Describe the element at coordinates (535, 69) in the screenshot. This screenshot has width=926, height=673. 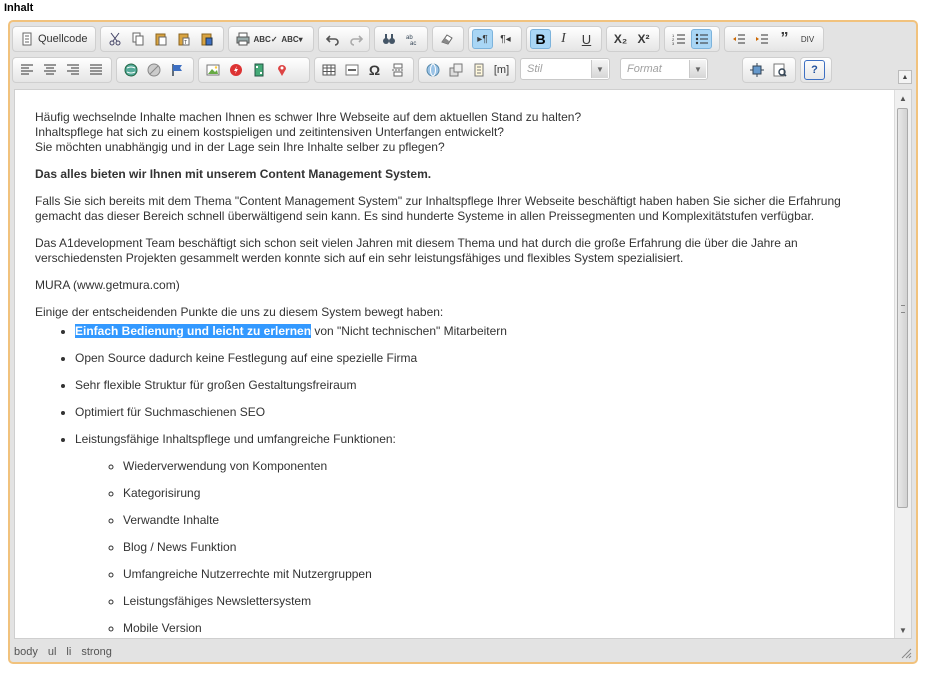
I see `style-combo-value: Stil` at that location.